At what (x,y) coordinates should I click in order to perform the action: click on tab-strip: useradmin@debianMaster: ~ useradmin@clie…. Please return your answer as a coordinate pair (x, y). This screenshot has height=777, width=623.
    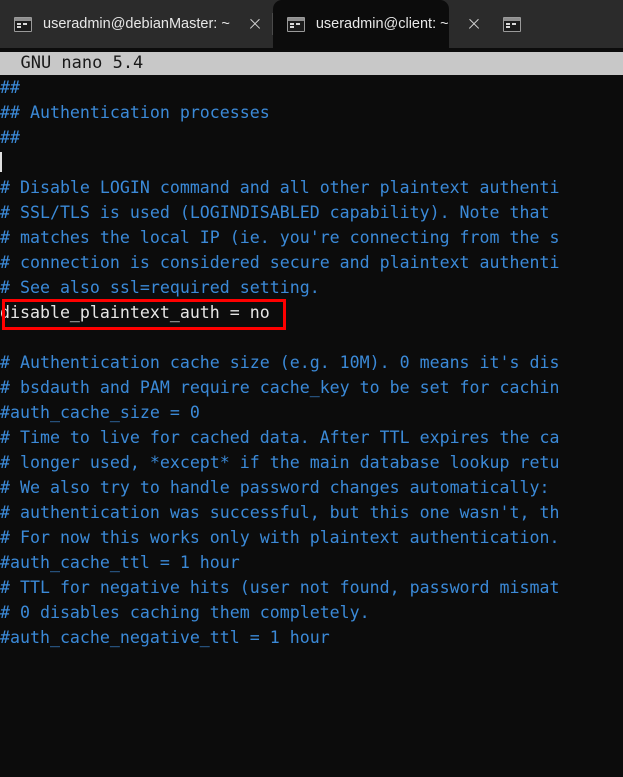
    Looking at the image, I should click on (311, 24).